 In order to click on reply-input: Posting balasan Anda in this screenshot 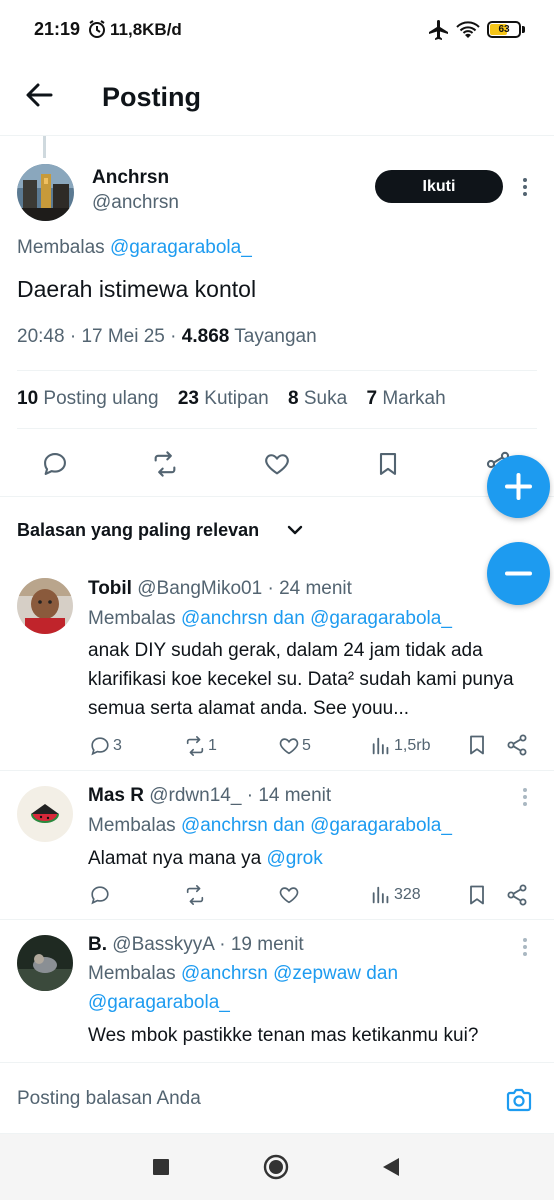, I will do `click(109, 1099)`.